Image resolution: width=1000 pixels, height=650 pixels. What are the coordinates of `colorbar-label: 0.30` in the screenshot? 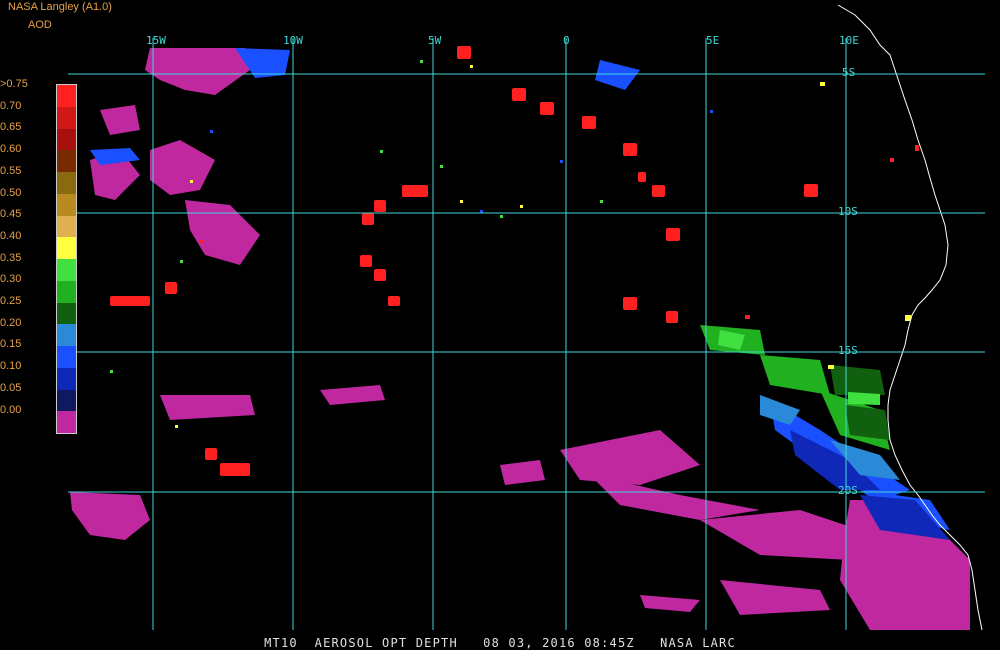 It's located at (11, 279).